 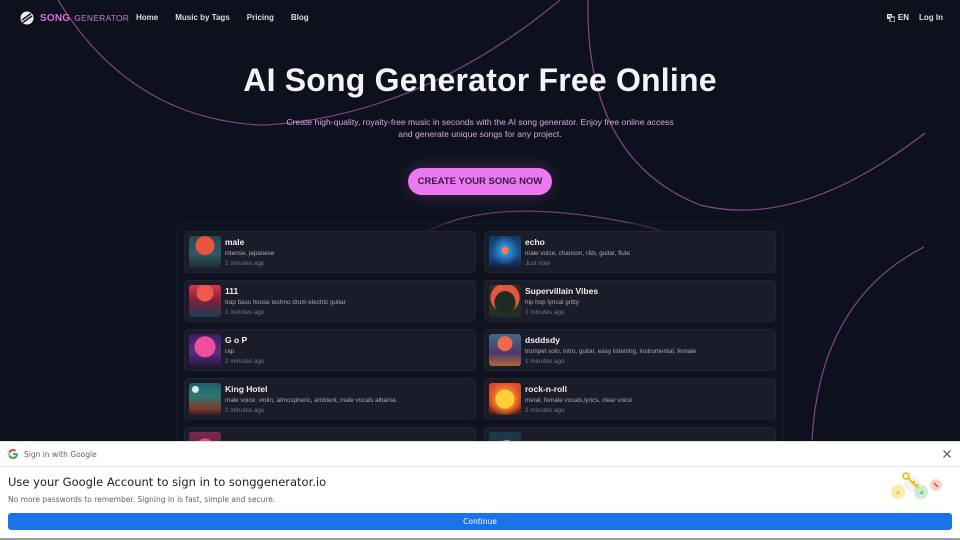 I want to click on continue-button: Continue, so click(x=480, y=521).